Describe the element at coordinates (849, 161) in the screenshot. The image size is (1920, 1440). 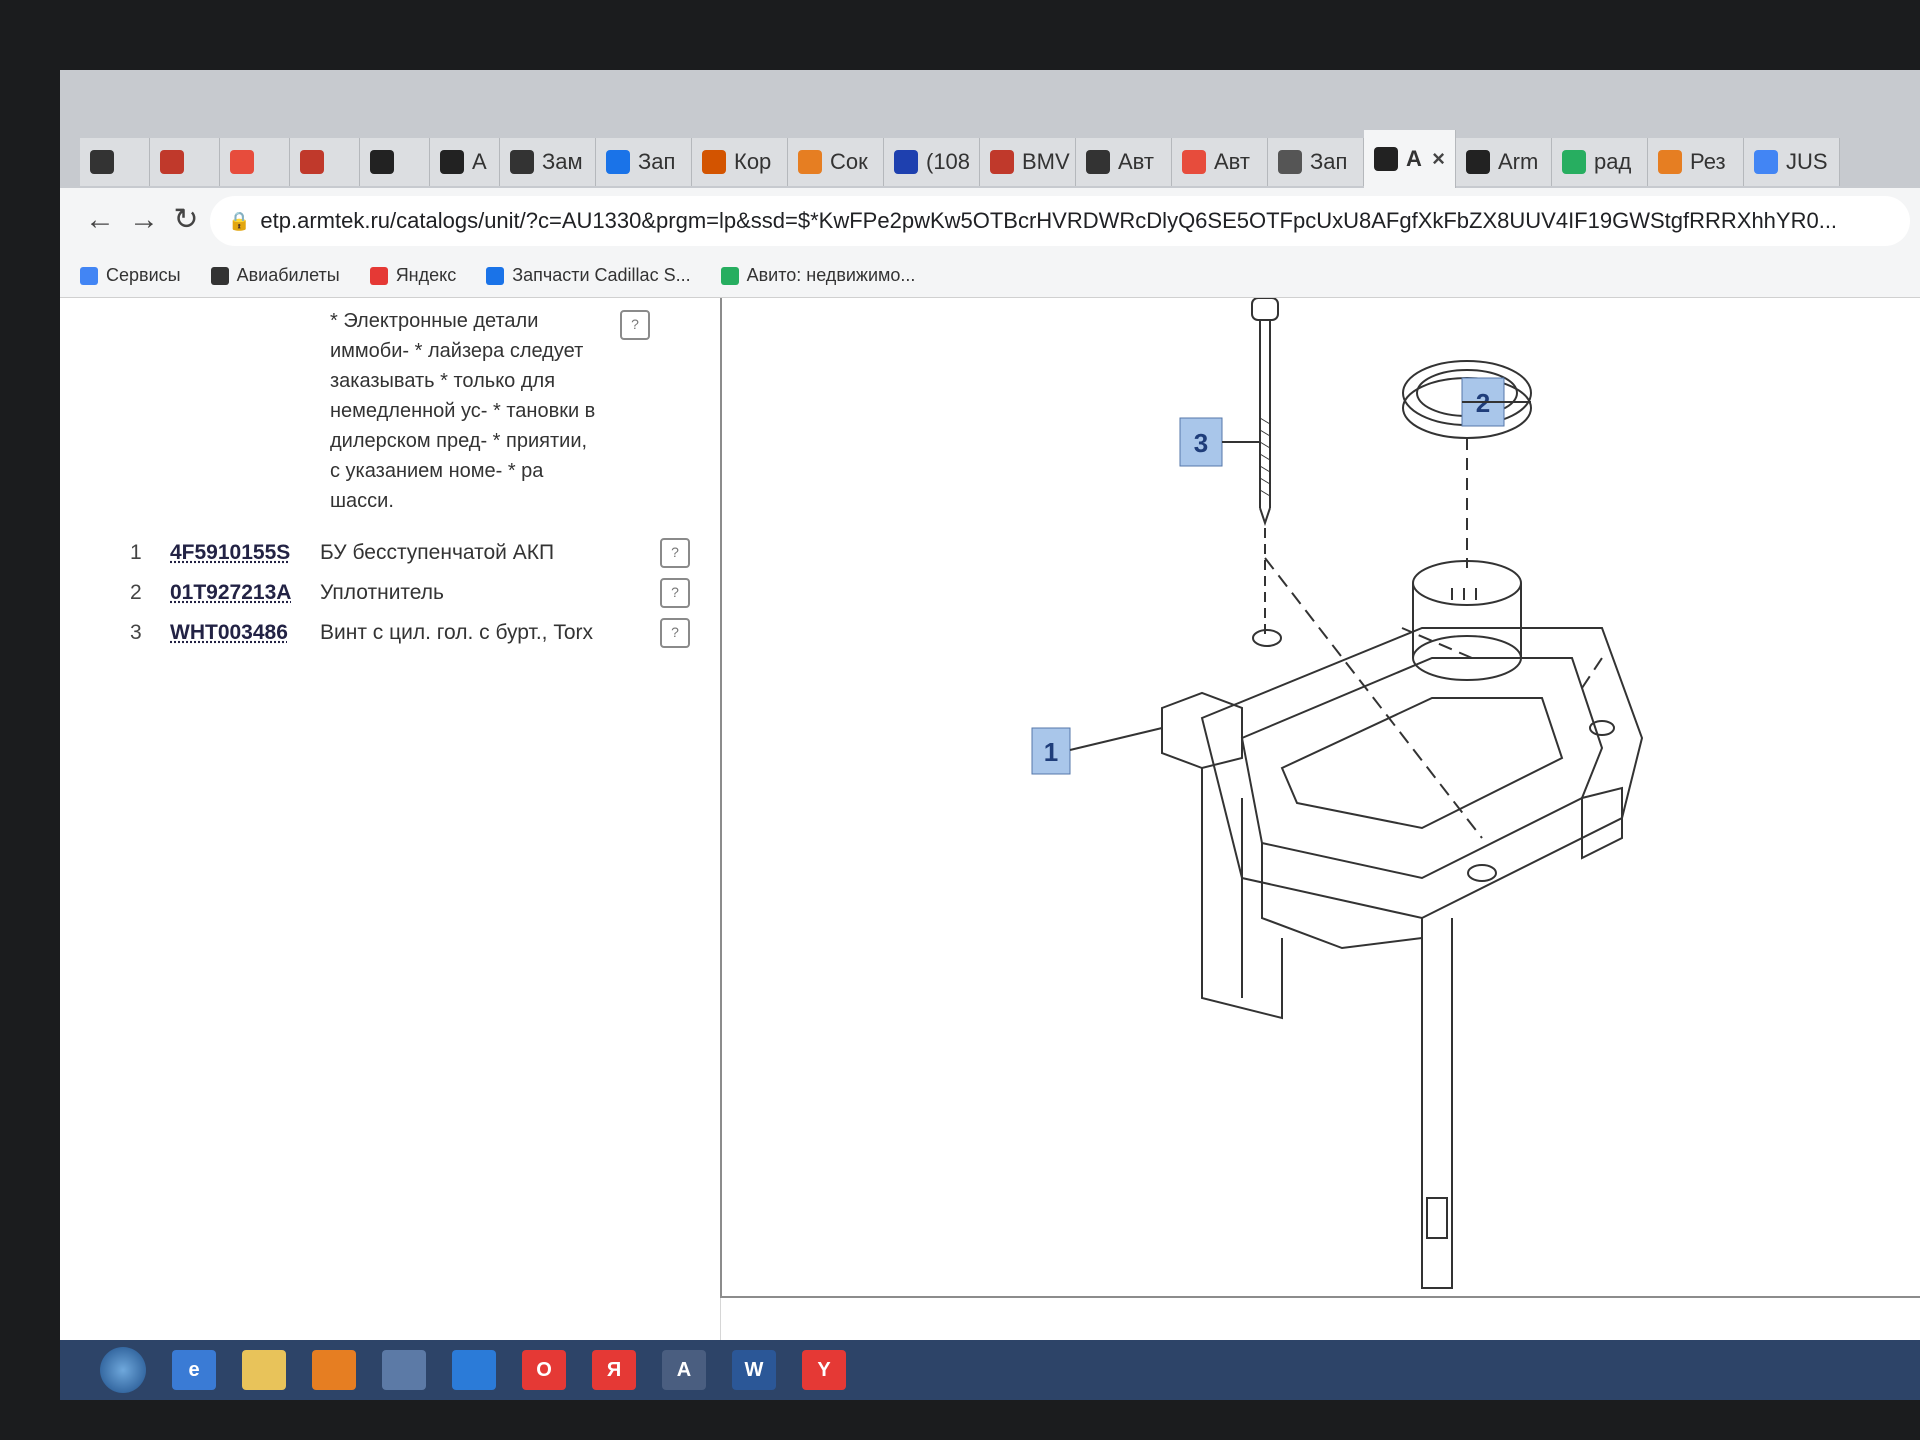
I see `tab-label: Сок` at that location.